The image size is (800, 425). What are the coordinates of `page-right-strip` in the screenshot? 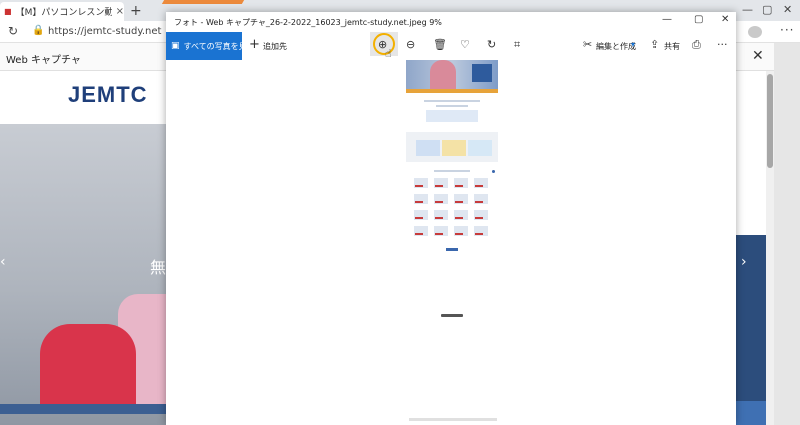 It's located at (751, 248).